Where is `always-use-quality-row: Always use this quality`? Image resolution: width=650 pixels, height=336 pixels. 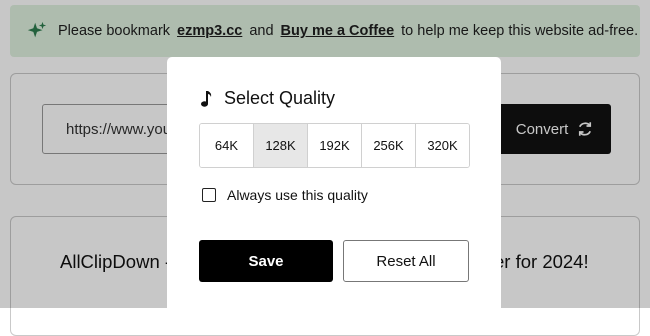 always-use-quality-row: Always use this quality is located at coordinates (285, 195).